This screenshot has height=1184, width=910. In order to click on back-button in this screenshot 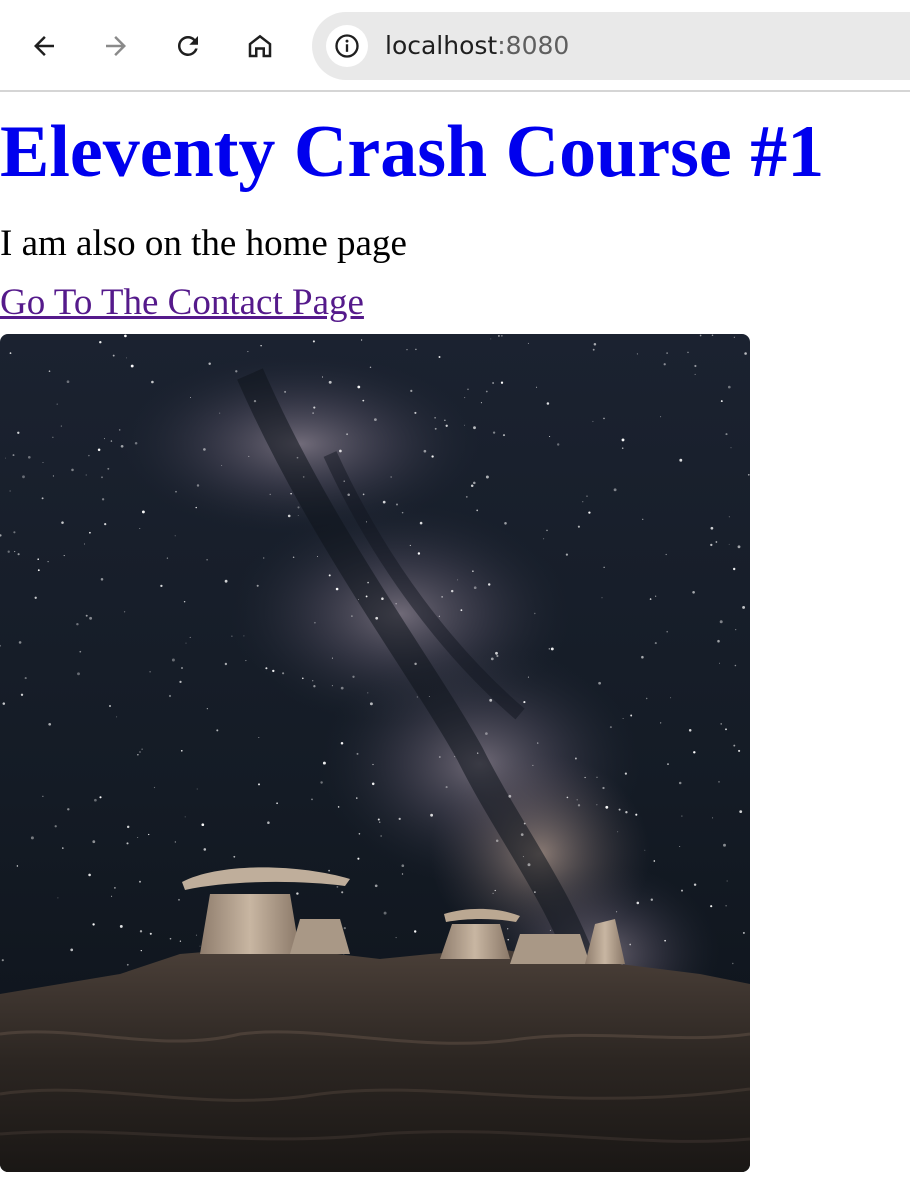, I will do `click(44, 46)`.